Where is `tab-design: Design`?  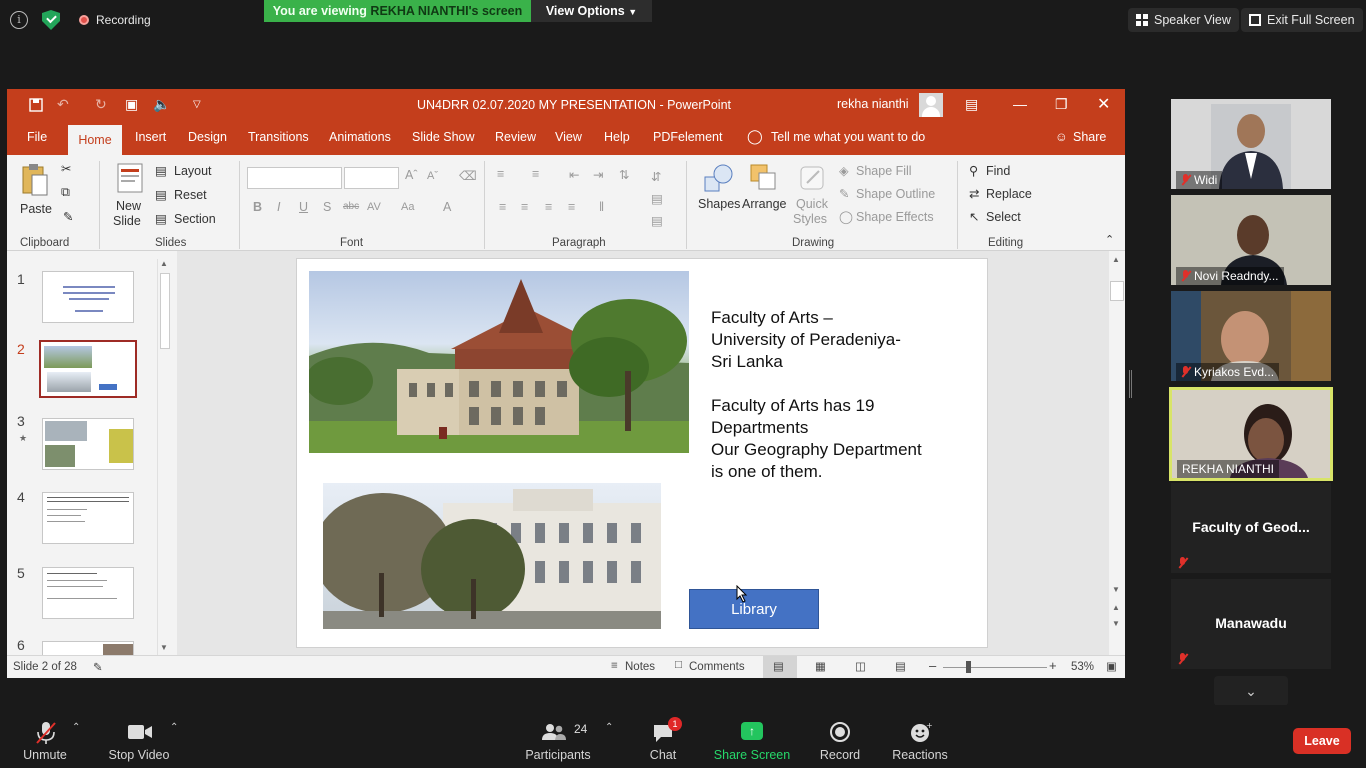
tab-design: Design is located at coordinates (207, 137).